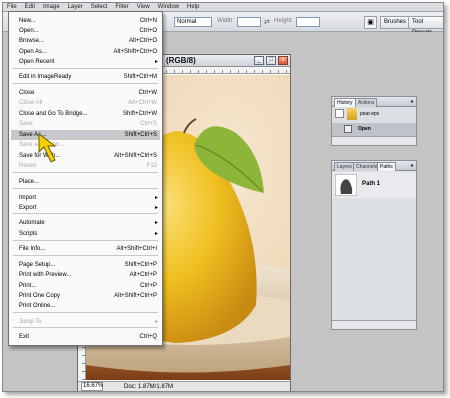 This screenshot has width=450, height=398. What do you see at coordinates (193, 7) in the screenshot?
I see `menubar-help: Help` at bounding box center [193, 7].